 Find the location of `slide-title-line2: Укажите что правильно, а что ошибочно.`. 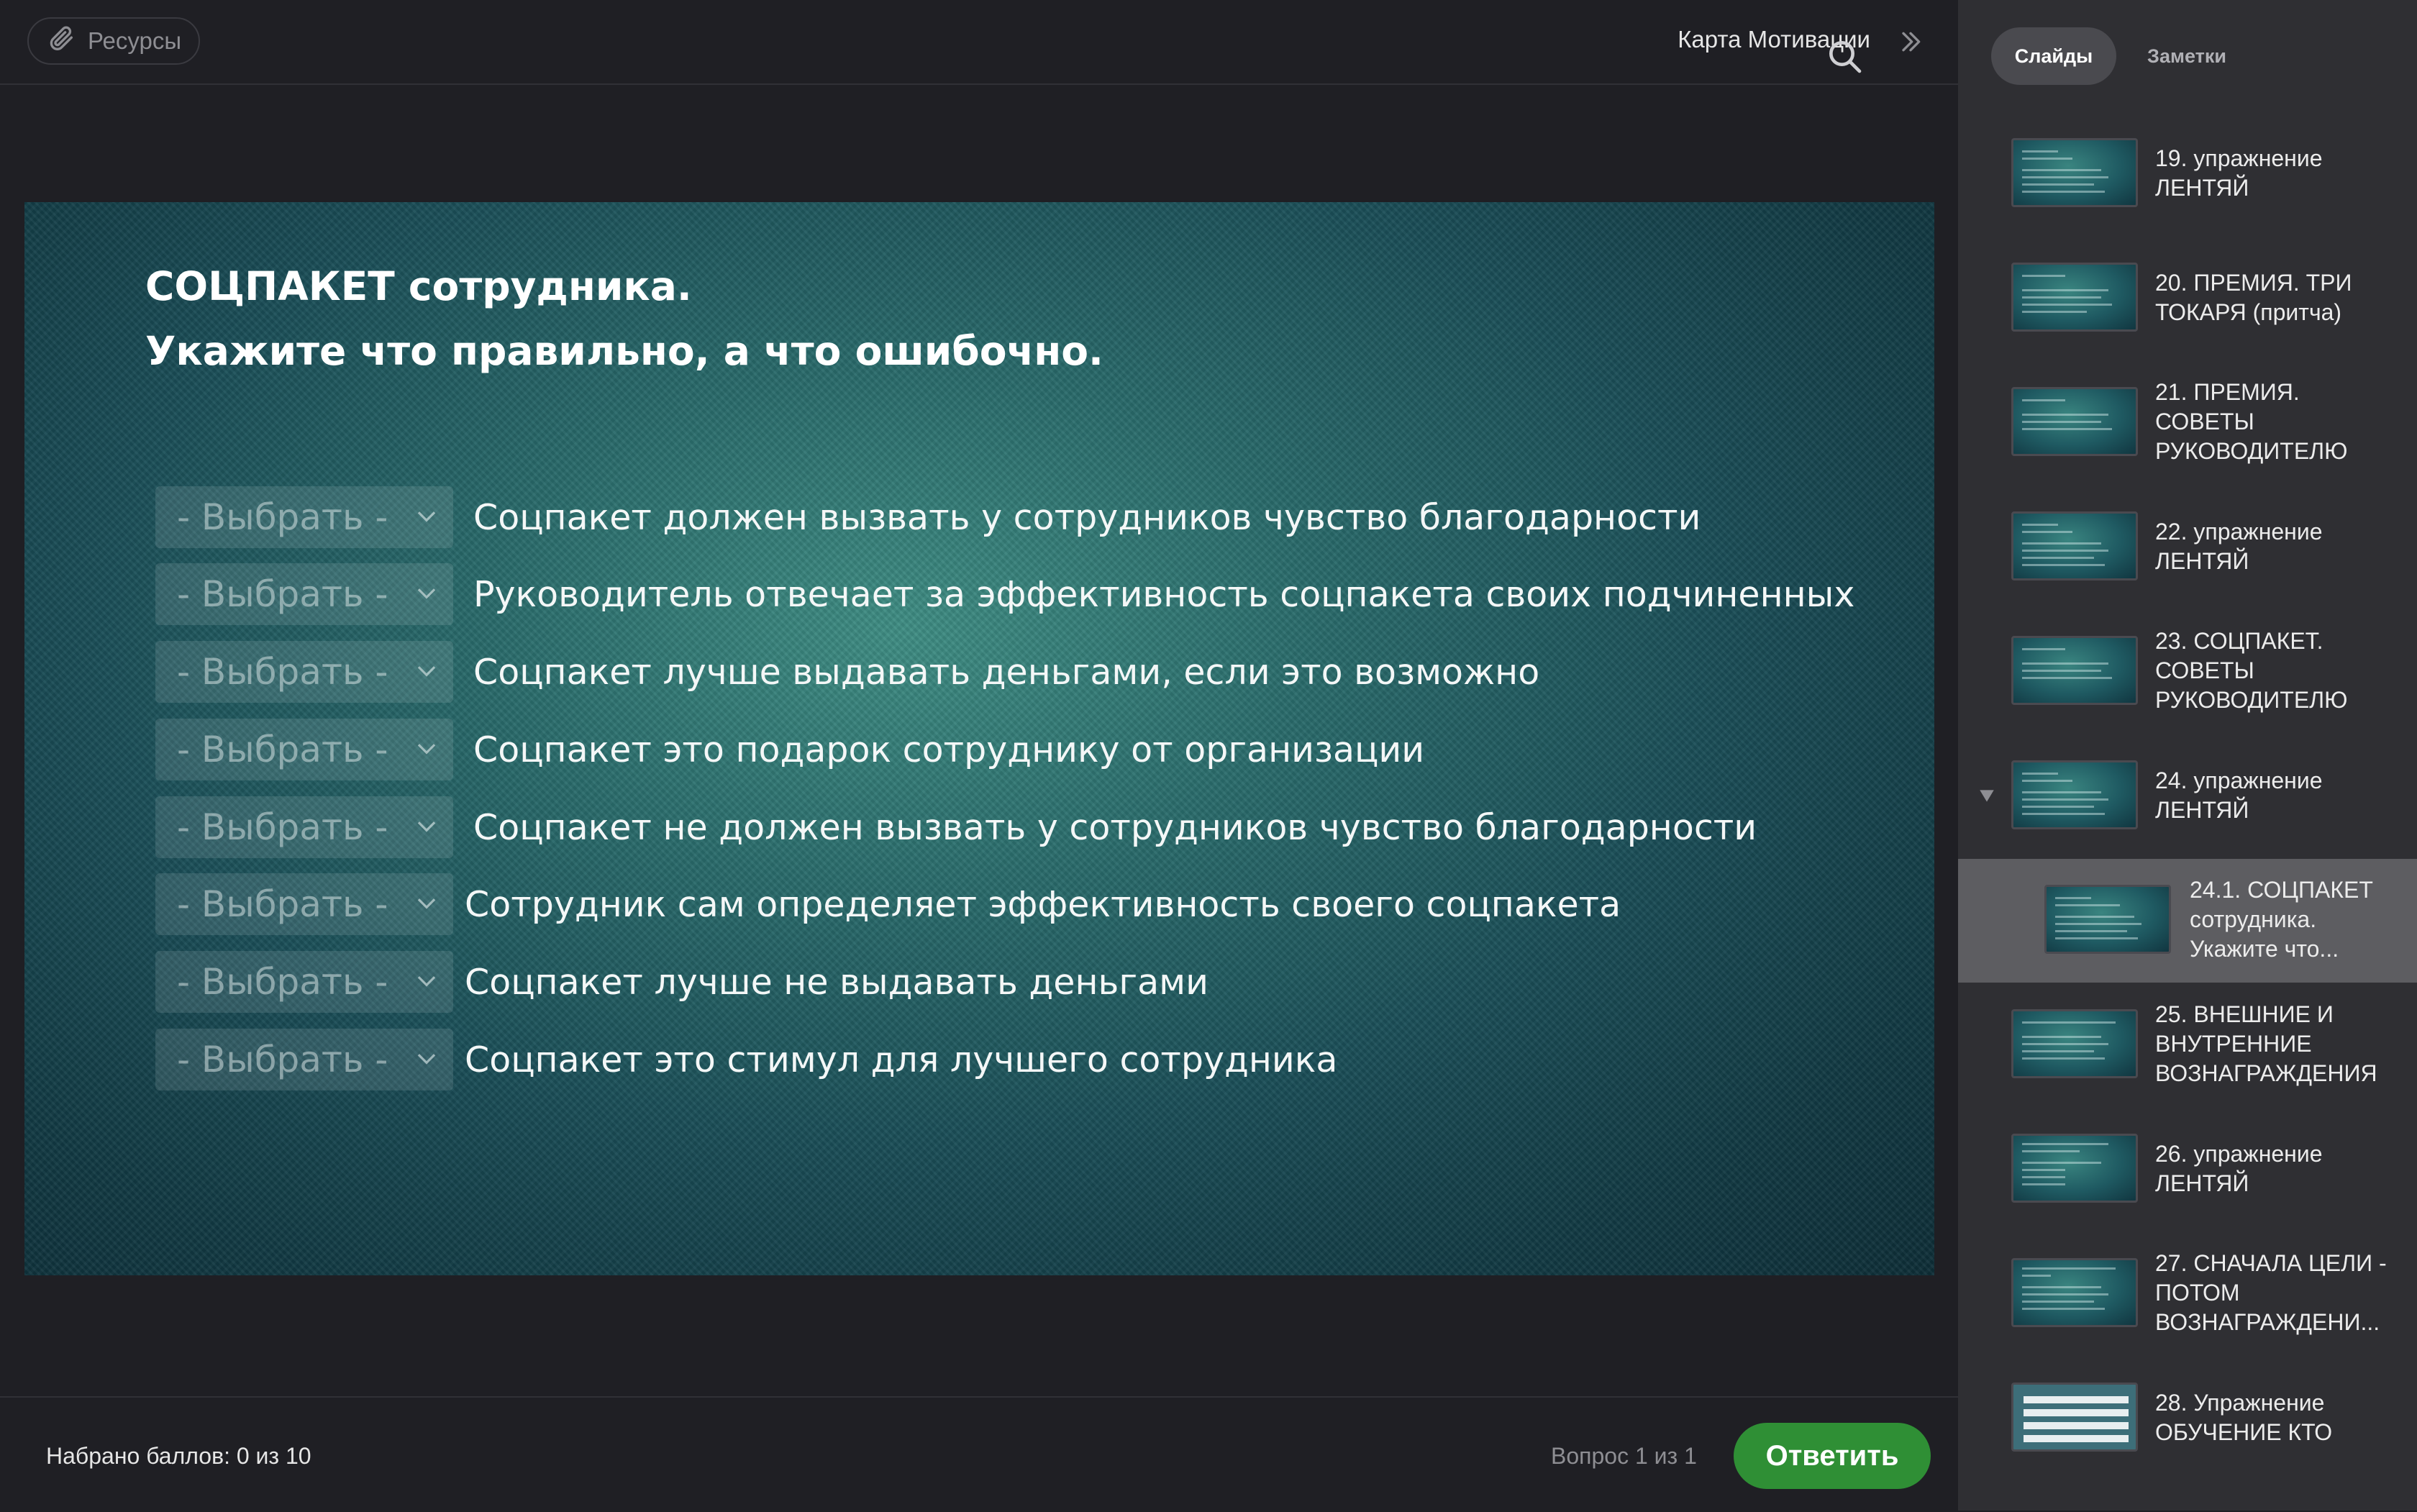

slide-title-line2: Укажите что правильно, а что ошибочно. is located at coordinates (624, 351).